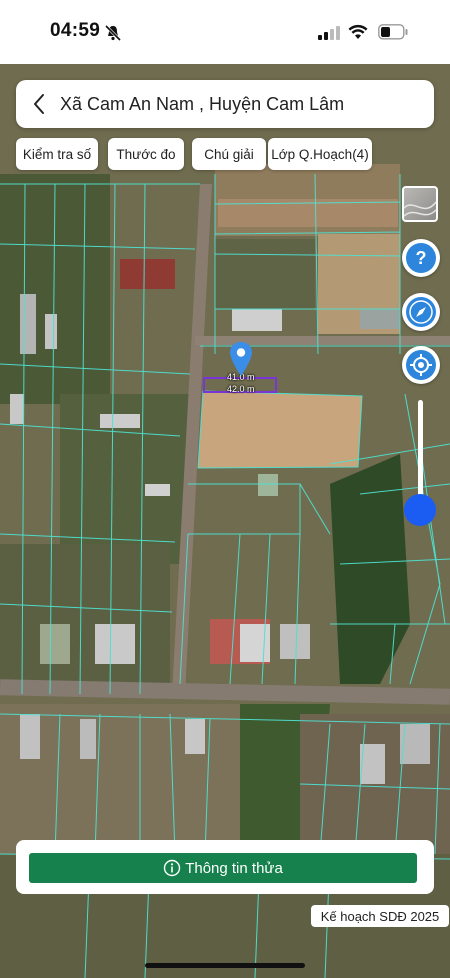 This screenshot has width=450, height=978. I want to click on status-time: 04:59, so click(75, 30).